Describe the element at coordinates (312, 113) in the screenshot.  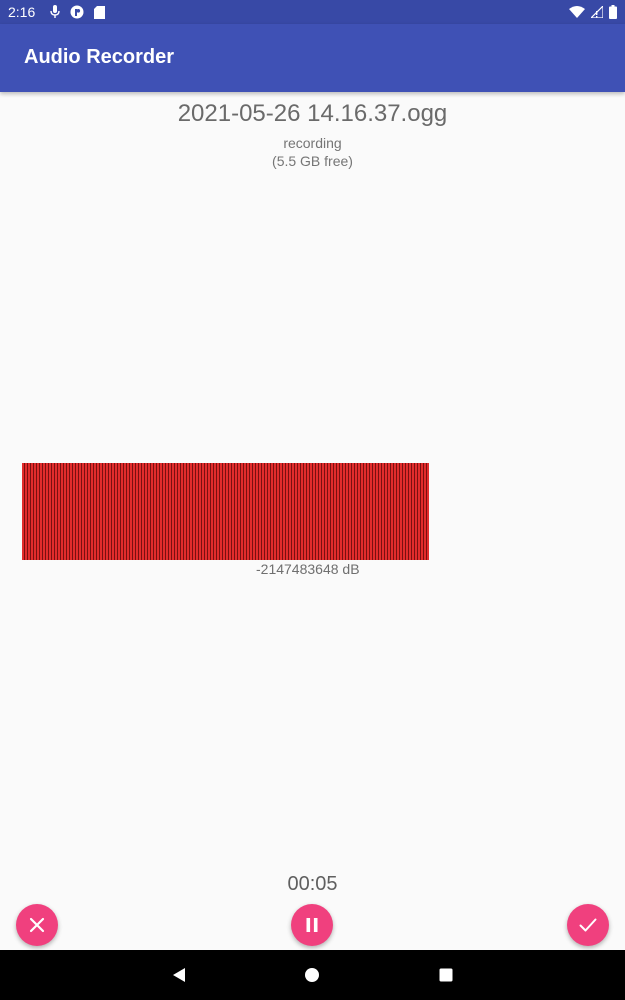
I see `recording-file-name: 2021-05-26 14.16.37.ogg` at that location.